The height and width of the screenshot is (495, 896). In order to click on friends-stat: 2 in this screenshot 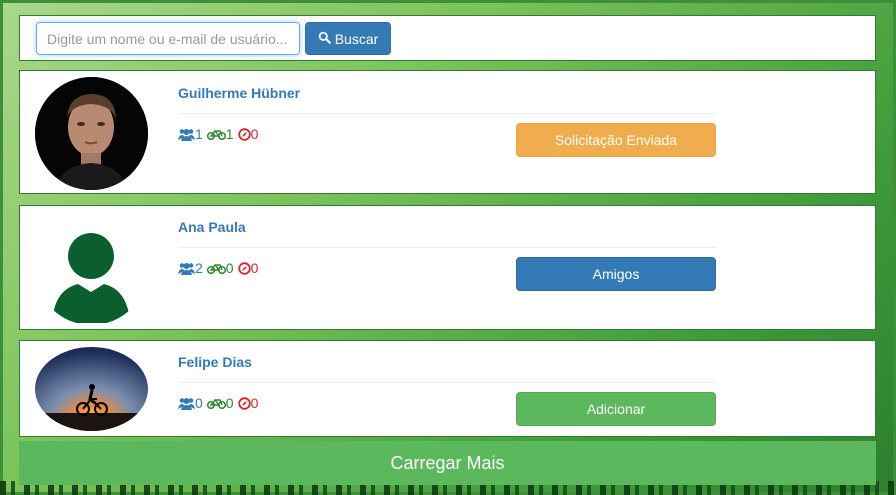, I will do `click(190, 268)`.